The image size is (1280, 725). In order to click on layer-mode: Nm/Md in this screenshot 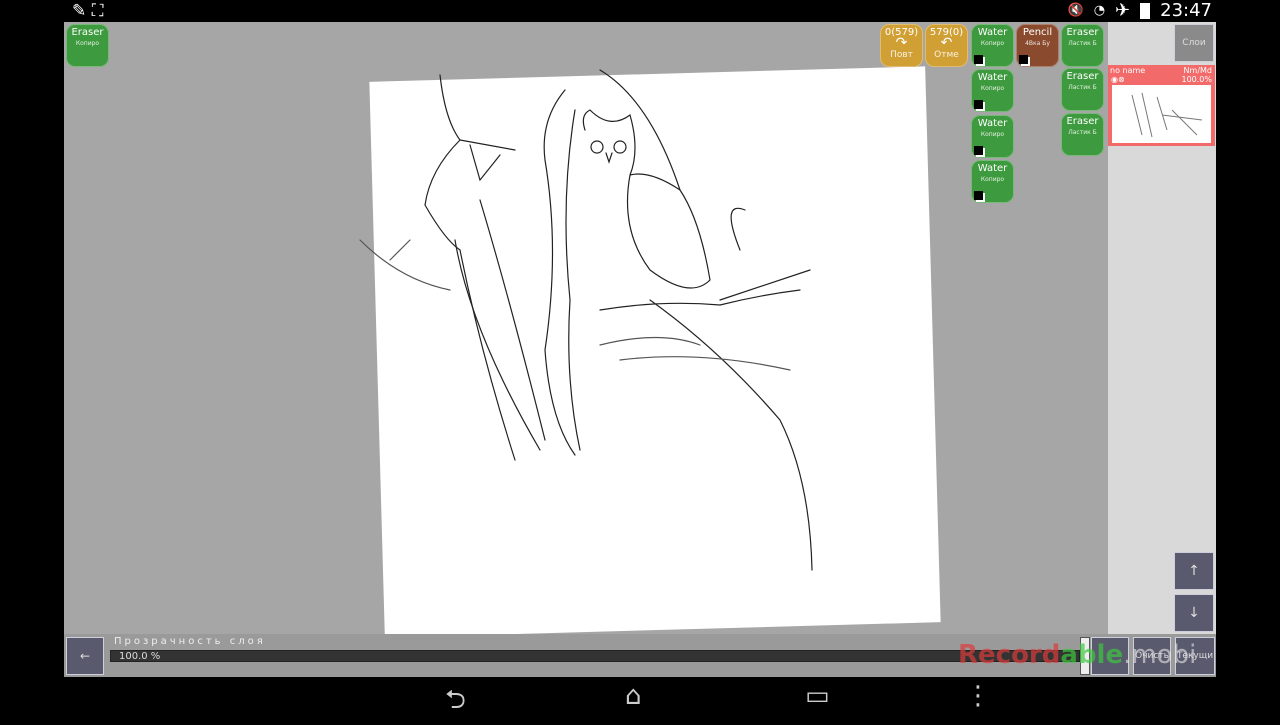, I will do `click(1197, 70)`.